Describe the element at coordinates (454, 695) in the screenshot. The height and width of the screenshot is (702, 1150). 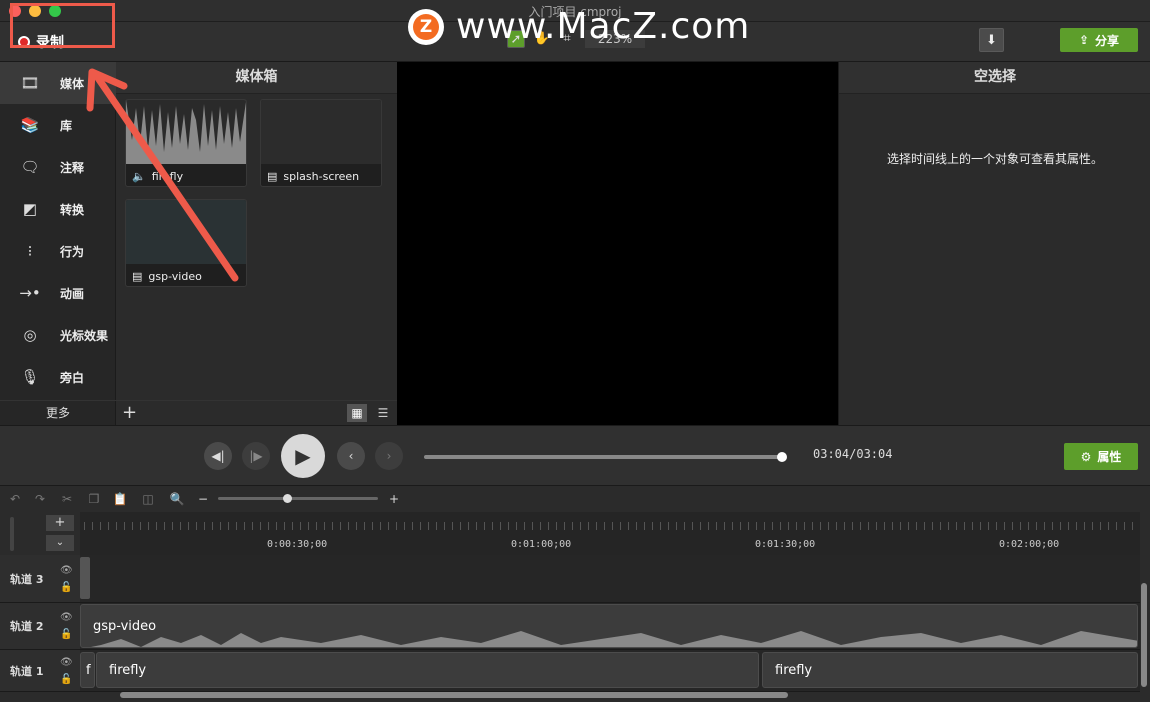
I see `timeline-horizontal-scrollbar` at that location.